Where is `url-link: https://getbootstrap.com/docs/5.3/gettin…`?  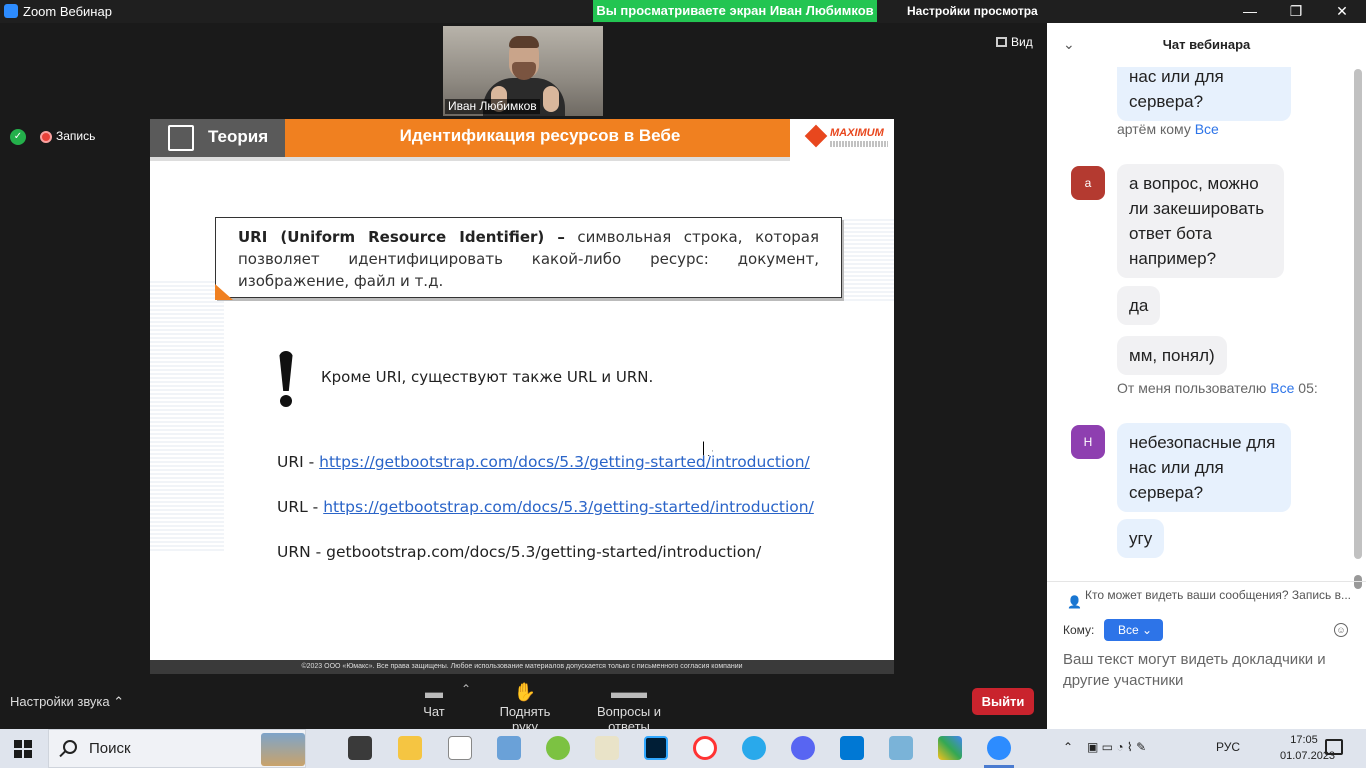 url-link: https://getbootstrap.com/docs/5.3/gettin… is located at coordinates (568, 507).